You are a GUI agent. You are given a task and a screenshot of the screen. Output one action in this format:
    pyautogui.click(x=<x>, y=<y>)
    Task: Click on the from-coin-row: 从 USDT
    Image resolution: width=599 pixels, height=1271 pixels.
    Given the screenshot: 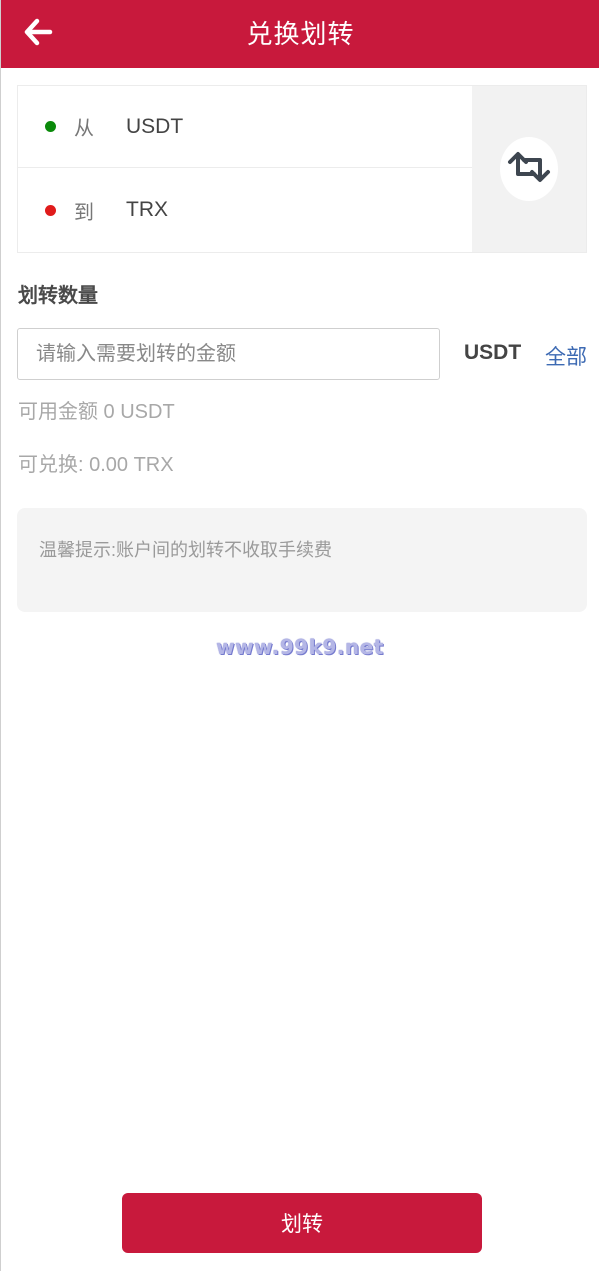 What is the action you would take?
    pyautogui.click(x=245, y=127)
    